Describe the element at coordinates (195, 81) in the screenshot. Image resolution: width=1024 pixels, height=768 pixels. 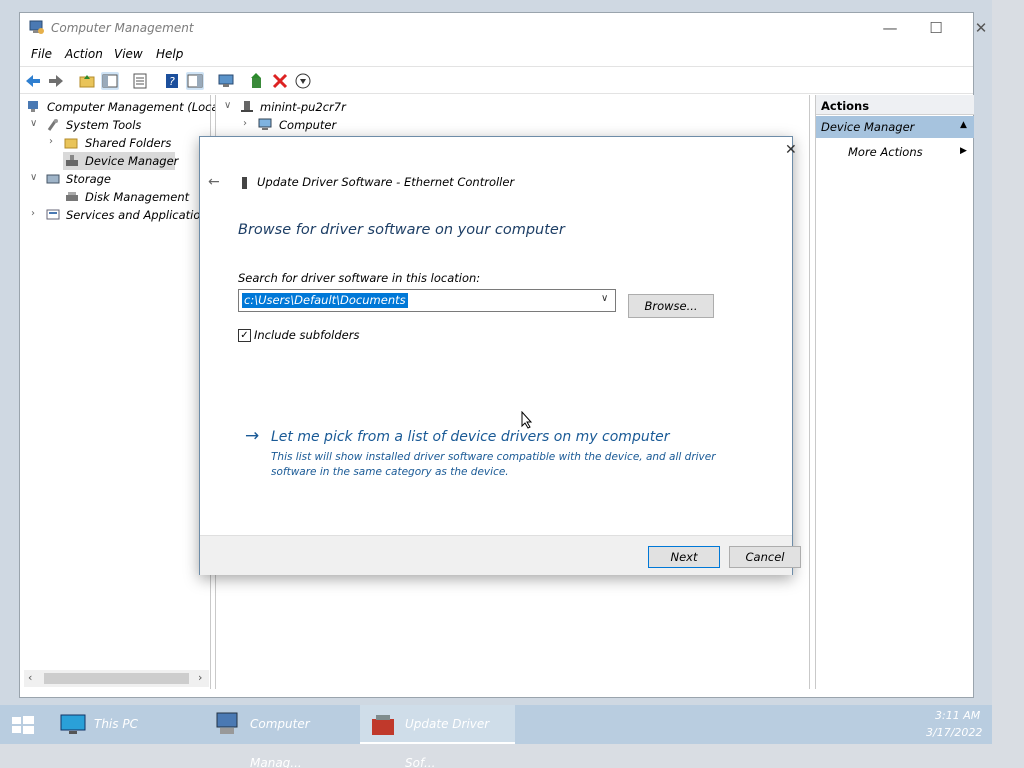
I see `action-pane-icon` at that location.